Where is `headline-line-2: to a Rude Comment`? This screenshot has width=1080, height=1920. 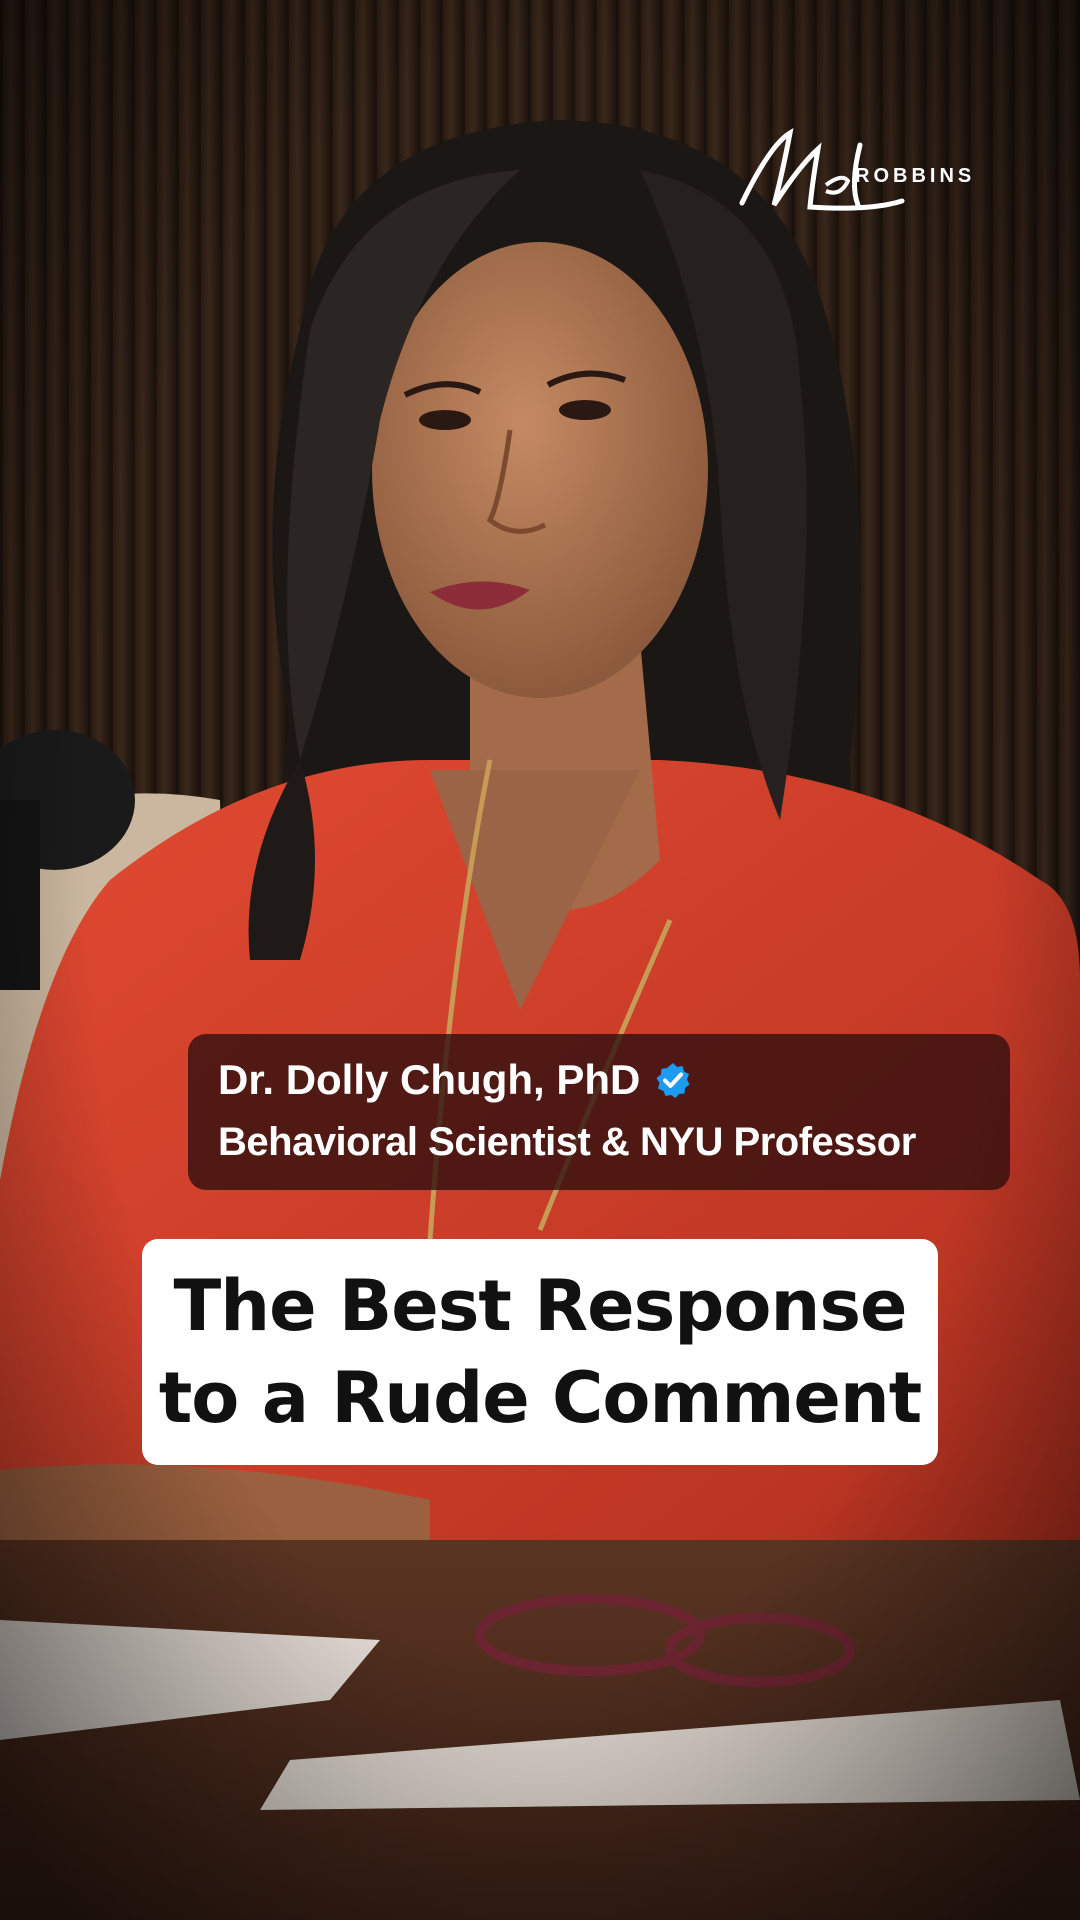 headline-line-2: to a Rude Comment is located at coordinates (540, 1398).